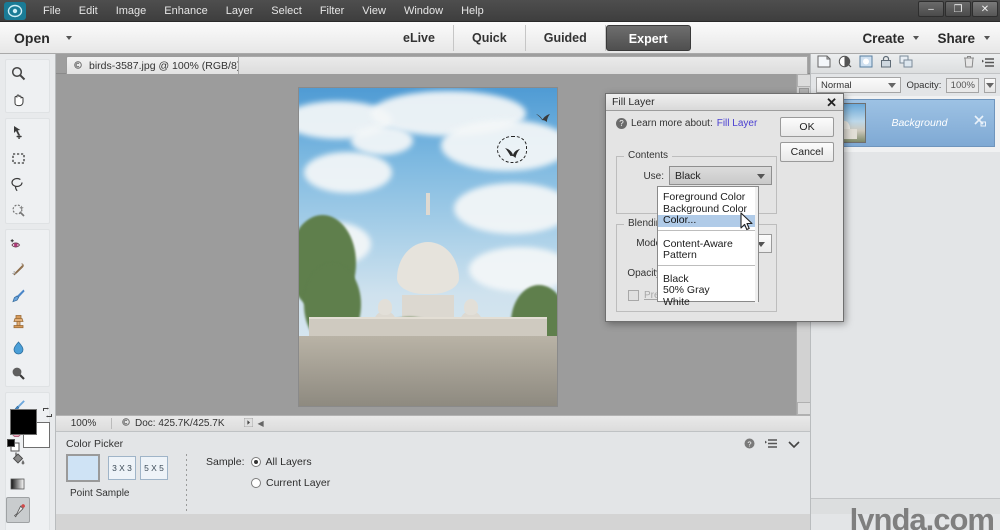 This screenshot has height=530, width=1000. I want to click on hand-tool, so click(18, 99).